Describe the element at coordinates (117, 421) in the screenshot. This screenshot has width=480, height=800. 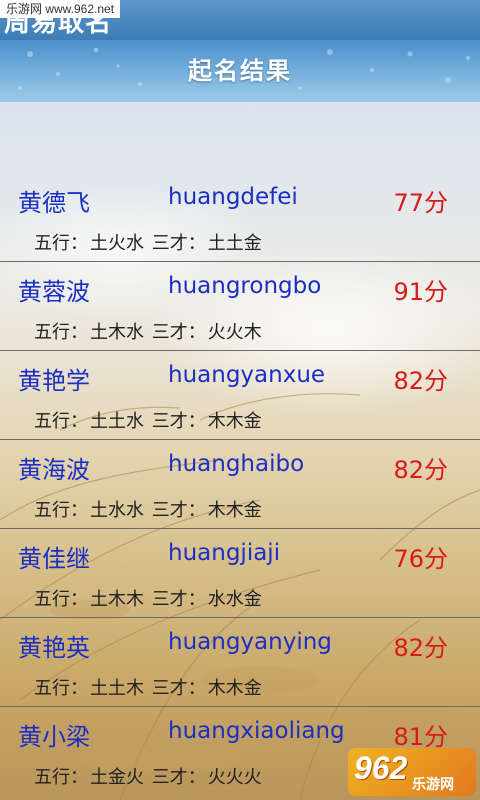
I see `wuxing-value: 土土水` at that location.